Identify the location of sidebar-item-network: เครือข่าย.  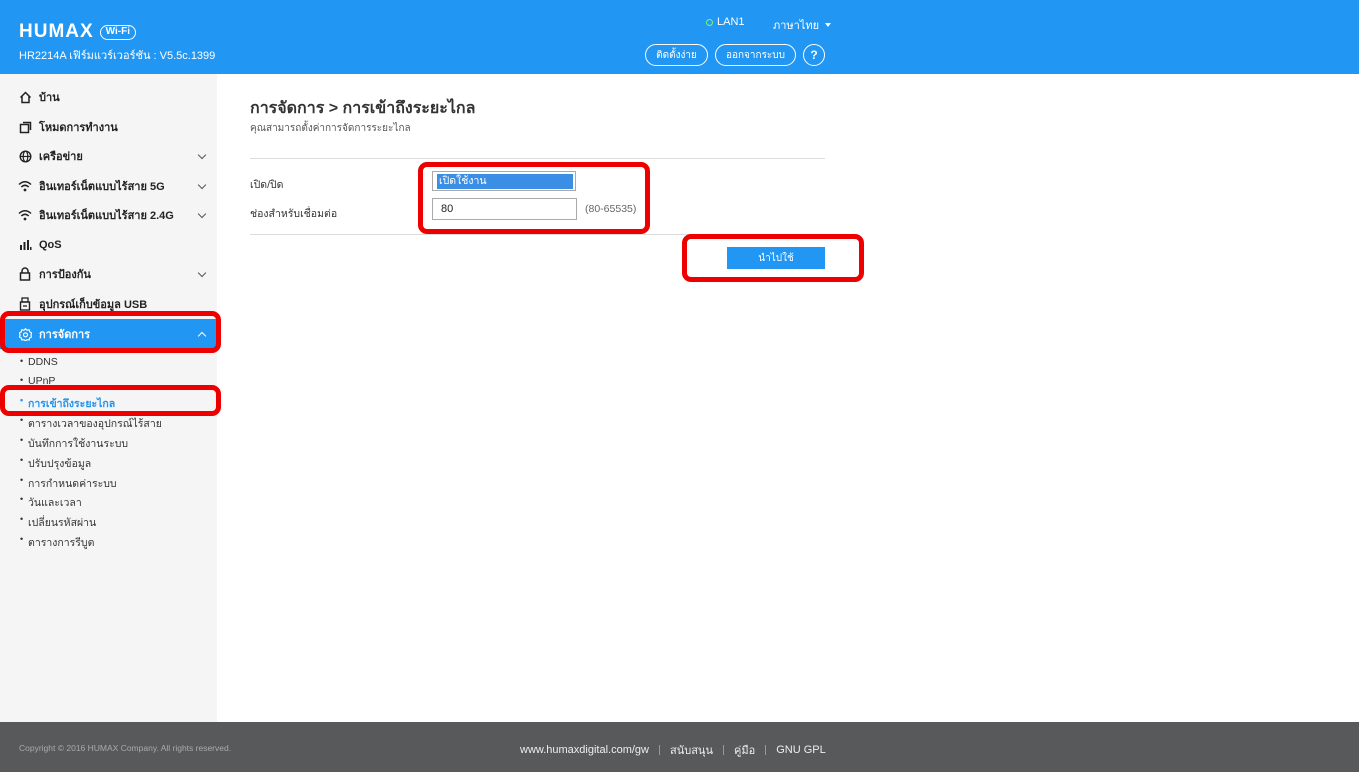
(108, 156).